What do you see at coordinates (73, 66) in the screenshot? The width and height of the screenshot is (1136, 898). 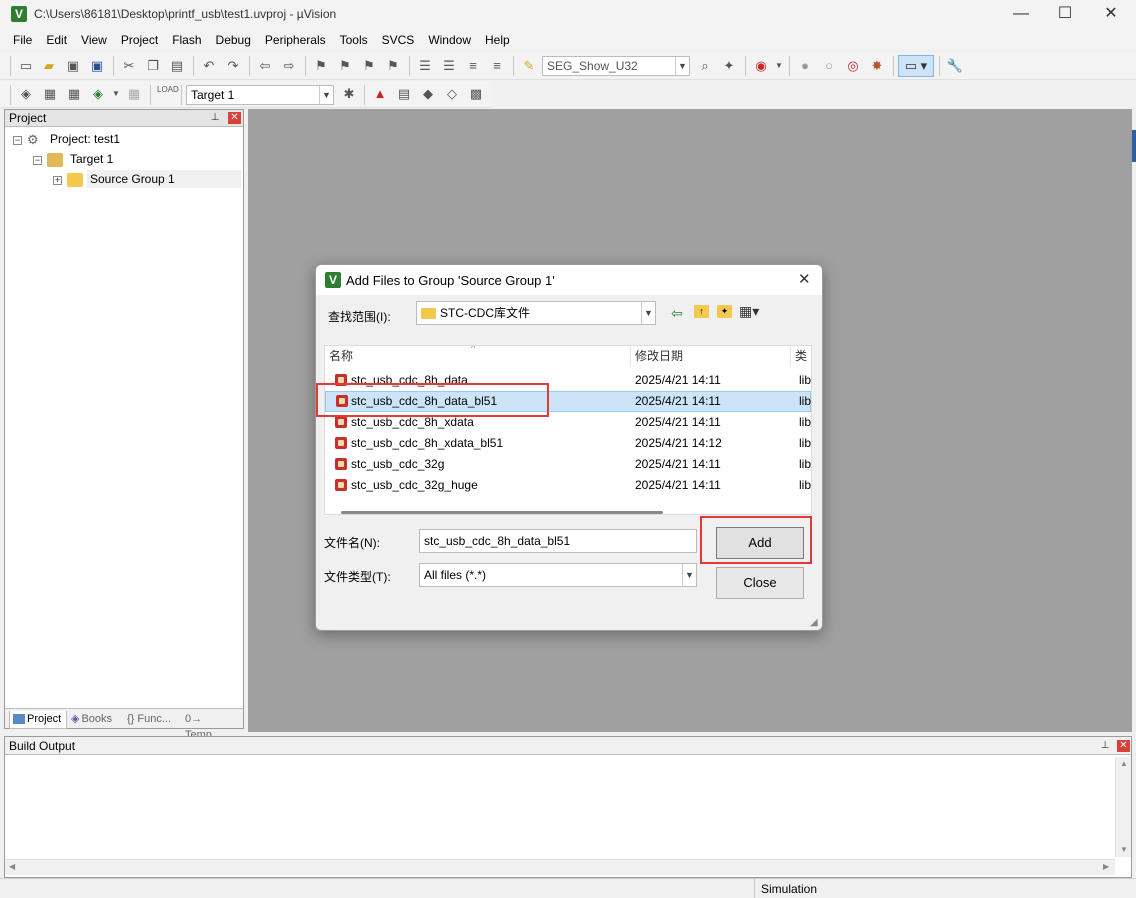 I see `save-icon: ▣` at bounding box center [73, 66].